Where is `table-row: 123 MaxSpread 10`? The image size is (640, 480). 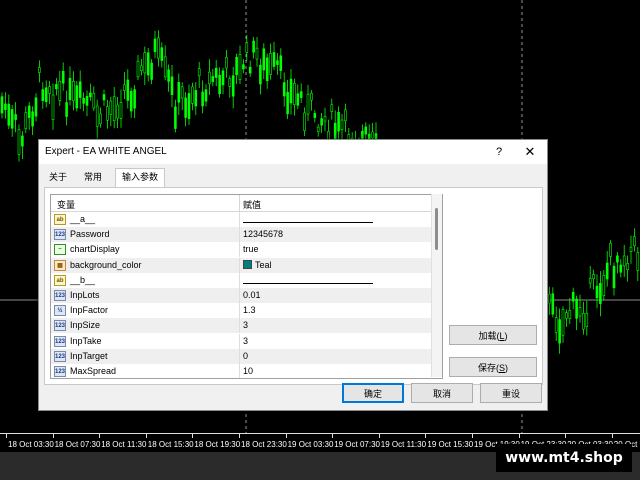 table-row: 123 MaxSpread 10 is located at coordinates (246, 371).